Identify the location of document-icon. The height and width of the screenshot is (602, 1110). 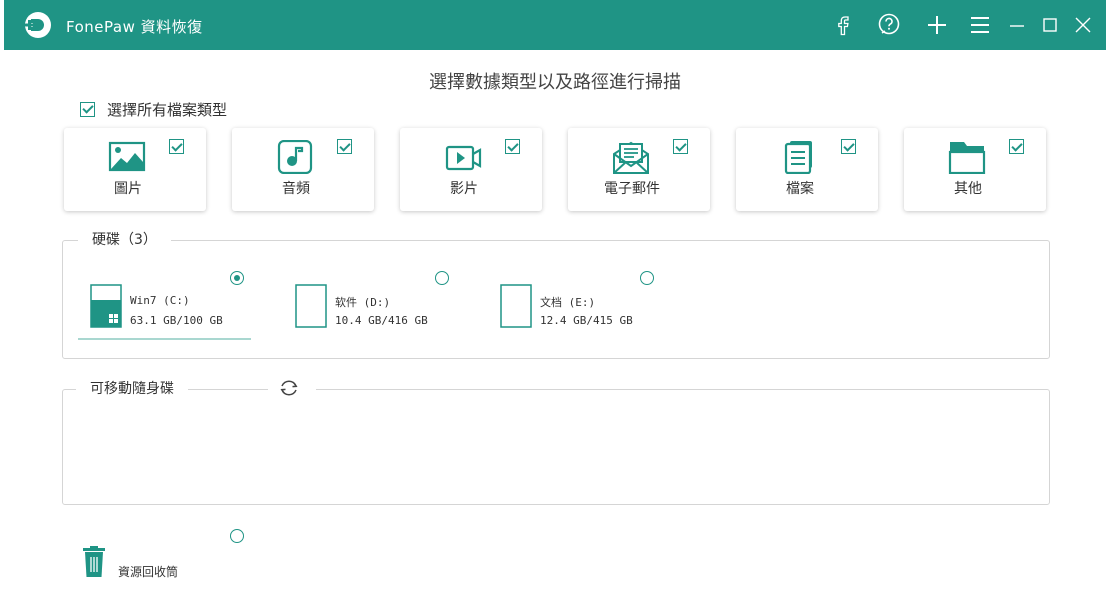
(798, 157).